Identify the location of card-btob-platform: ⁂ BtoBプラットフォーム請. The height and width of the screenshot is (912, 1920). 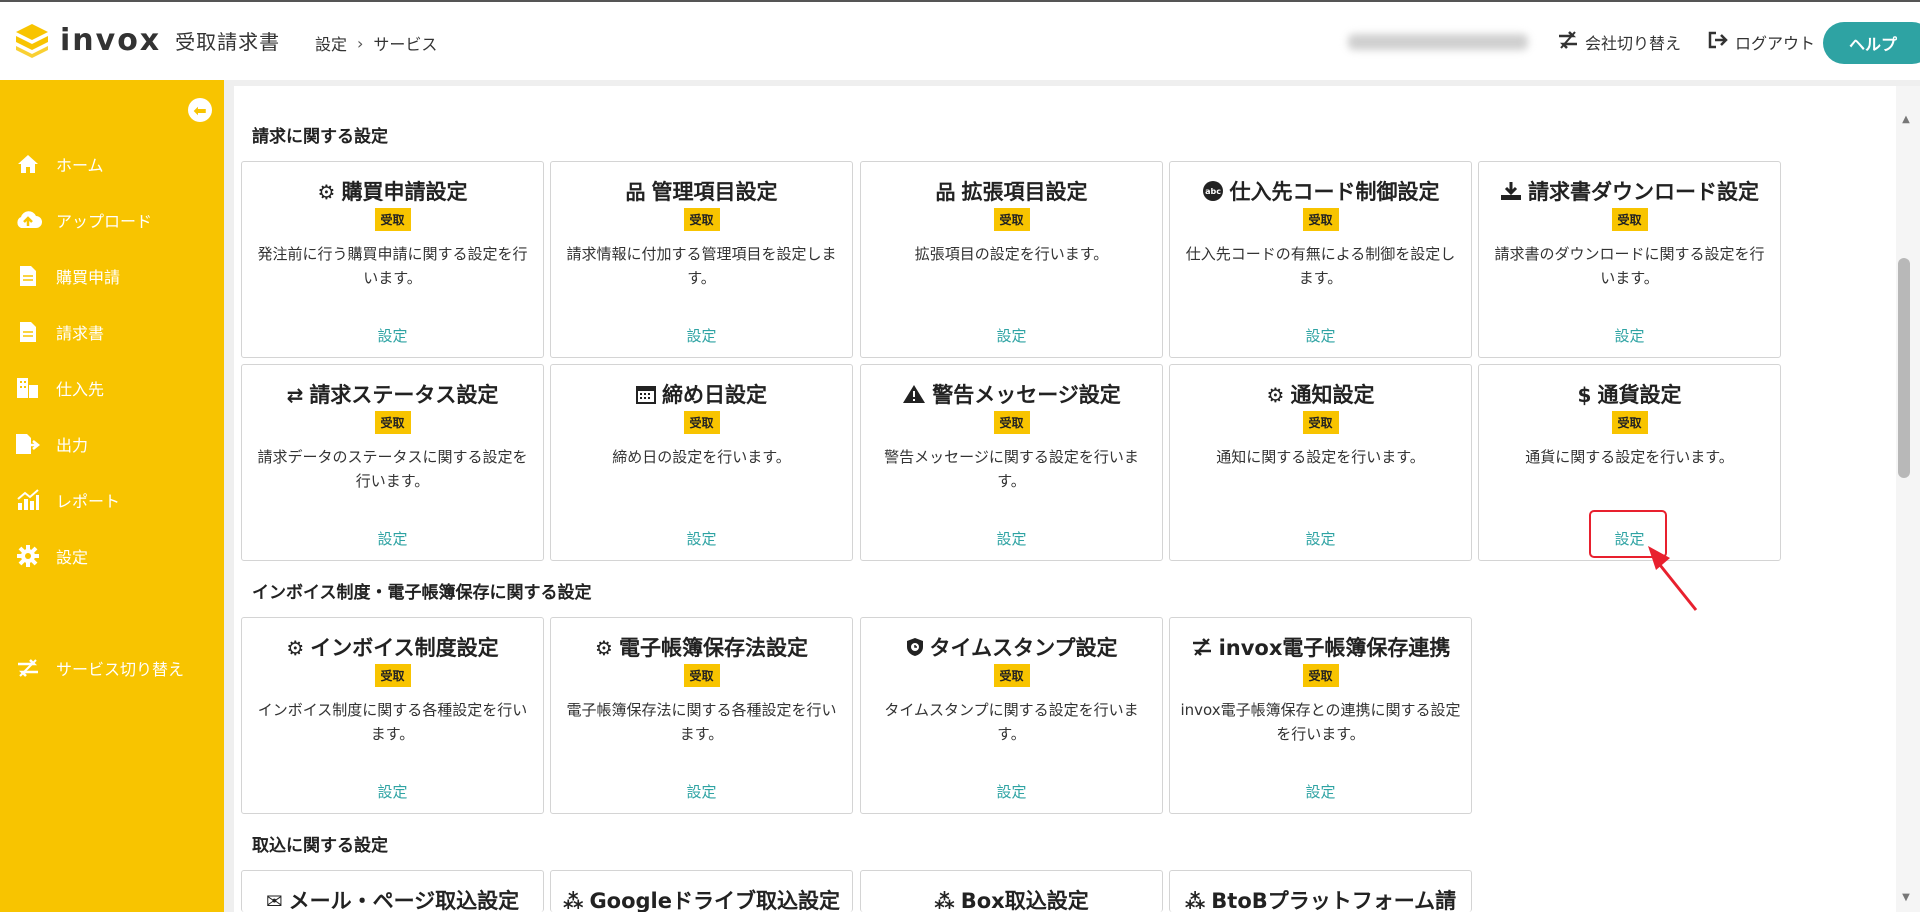
(1320, 891).